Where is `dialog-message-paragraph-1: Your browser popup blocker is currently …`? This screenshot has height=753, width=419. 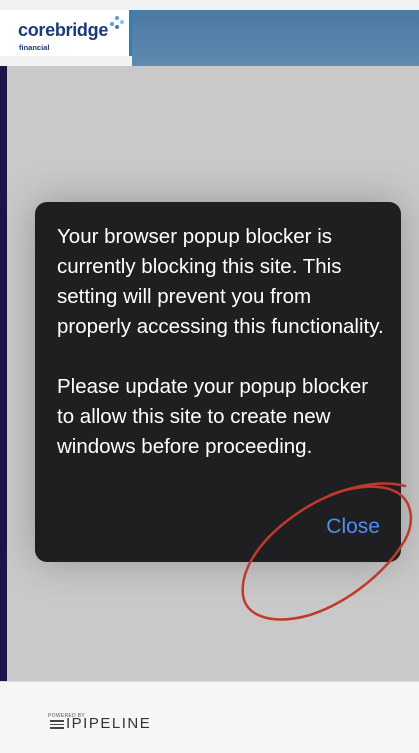
dialog-message-paragraph-1: Your browser popup blocker is currently … is located at coordinates (220, 281).